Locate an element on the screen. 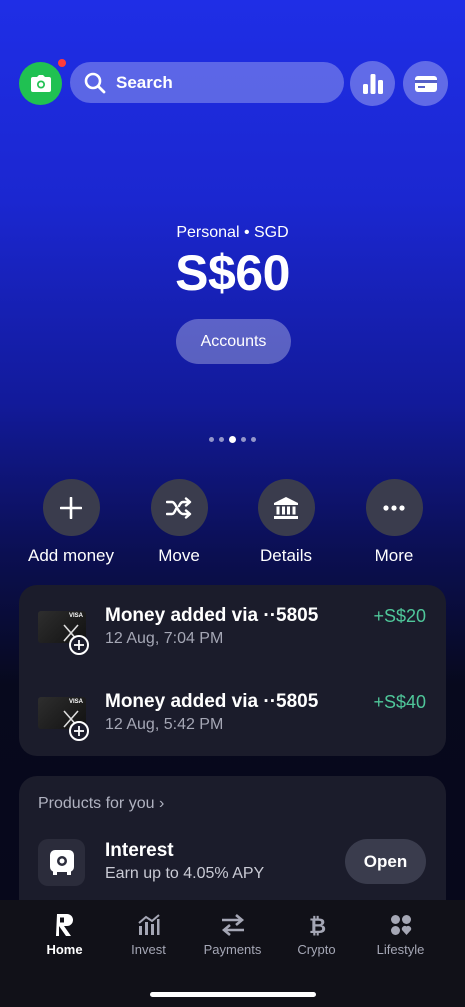  card-icon is located at coordinates (425, 83).